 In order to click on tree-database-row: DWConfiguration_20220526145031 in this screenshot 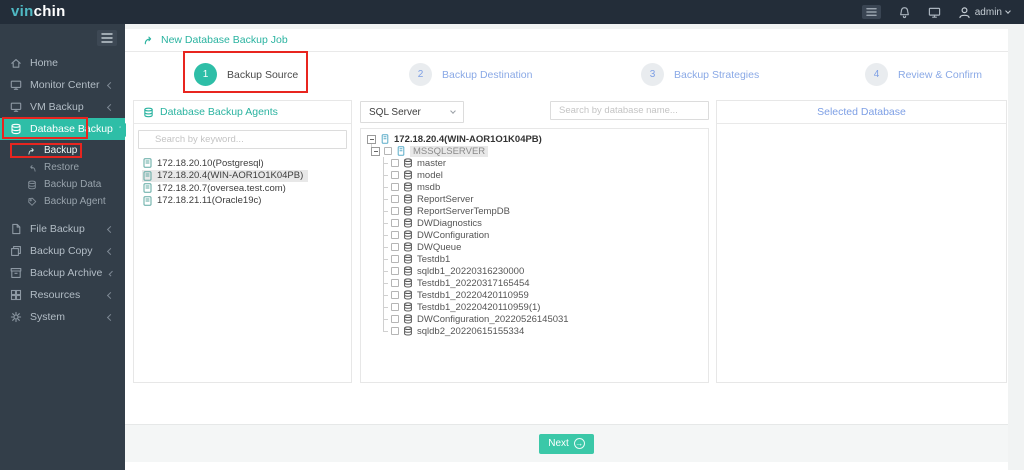, I will do `click(542, 319)`.